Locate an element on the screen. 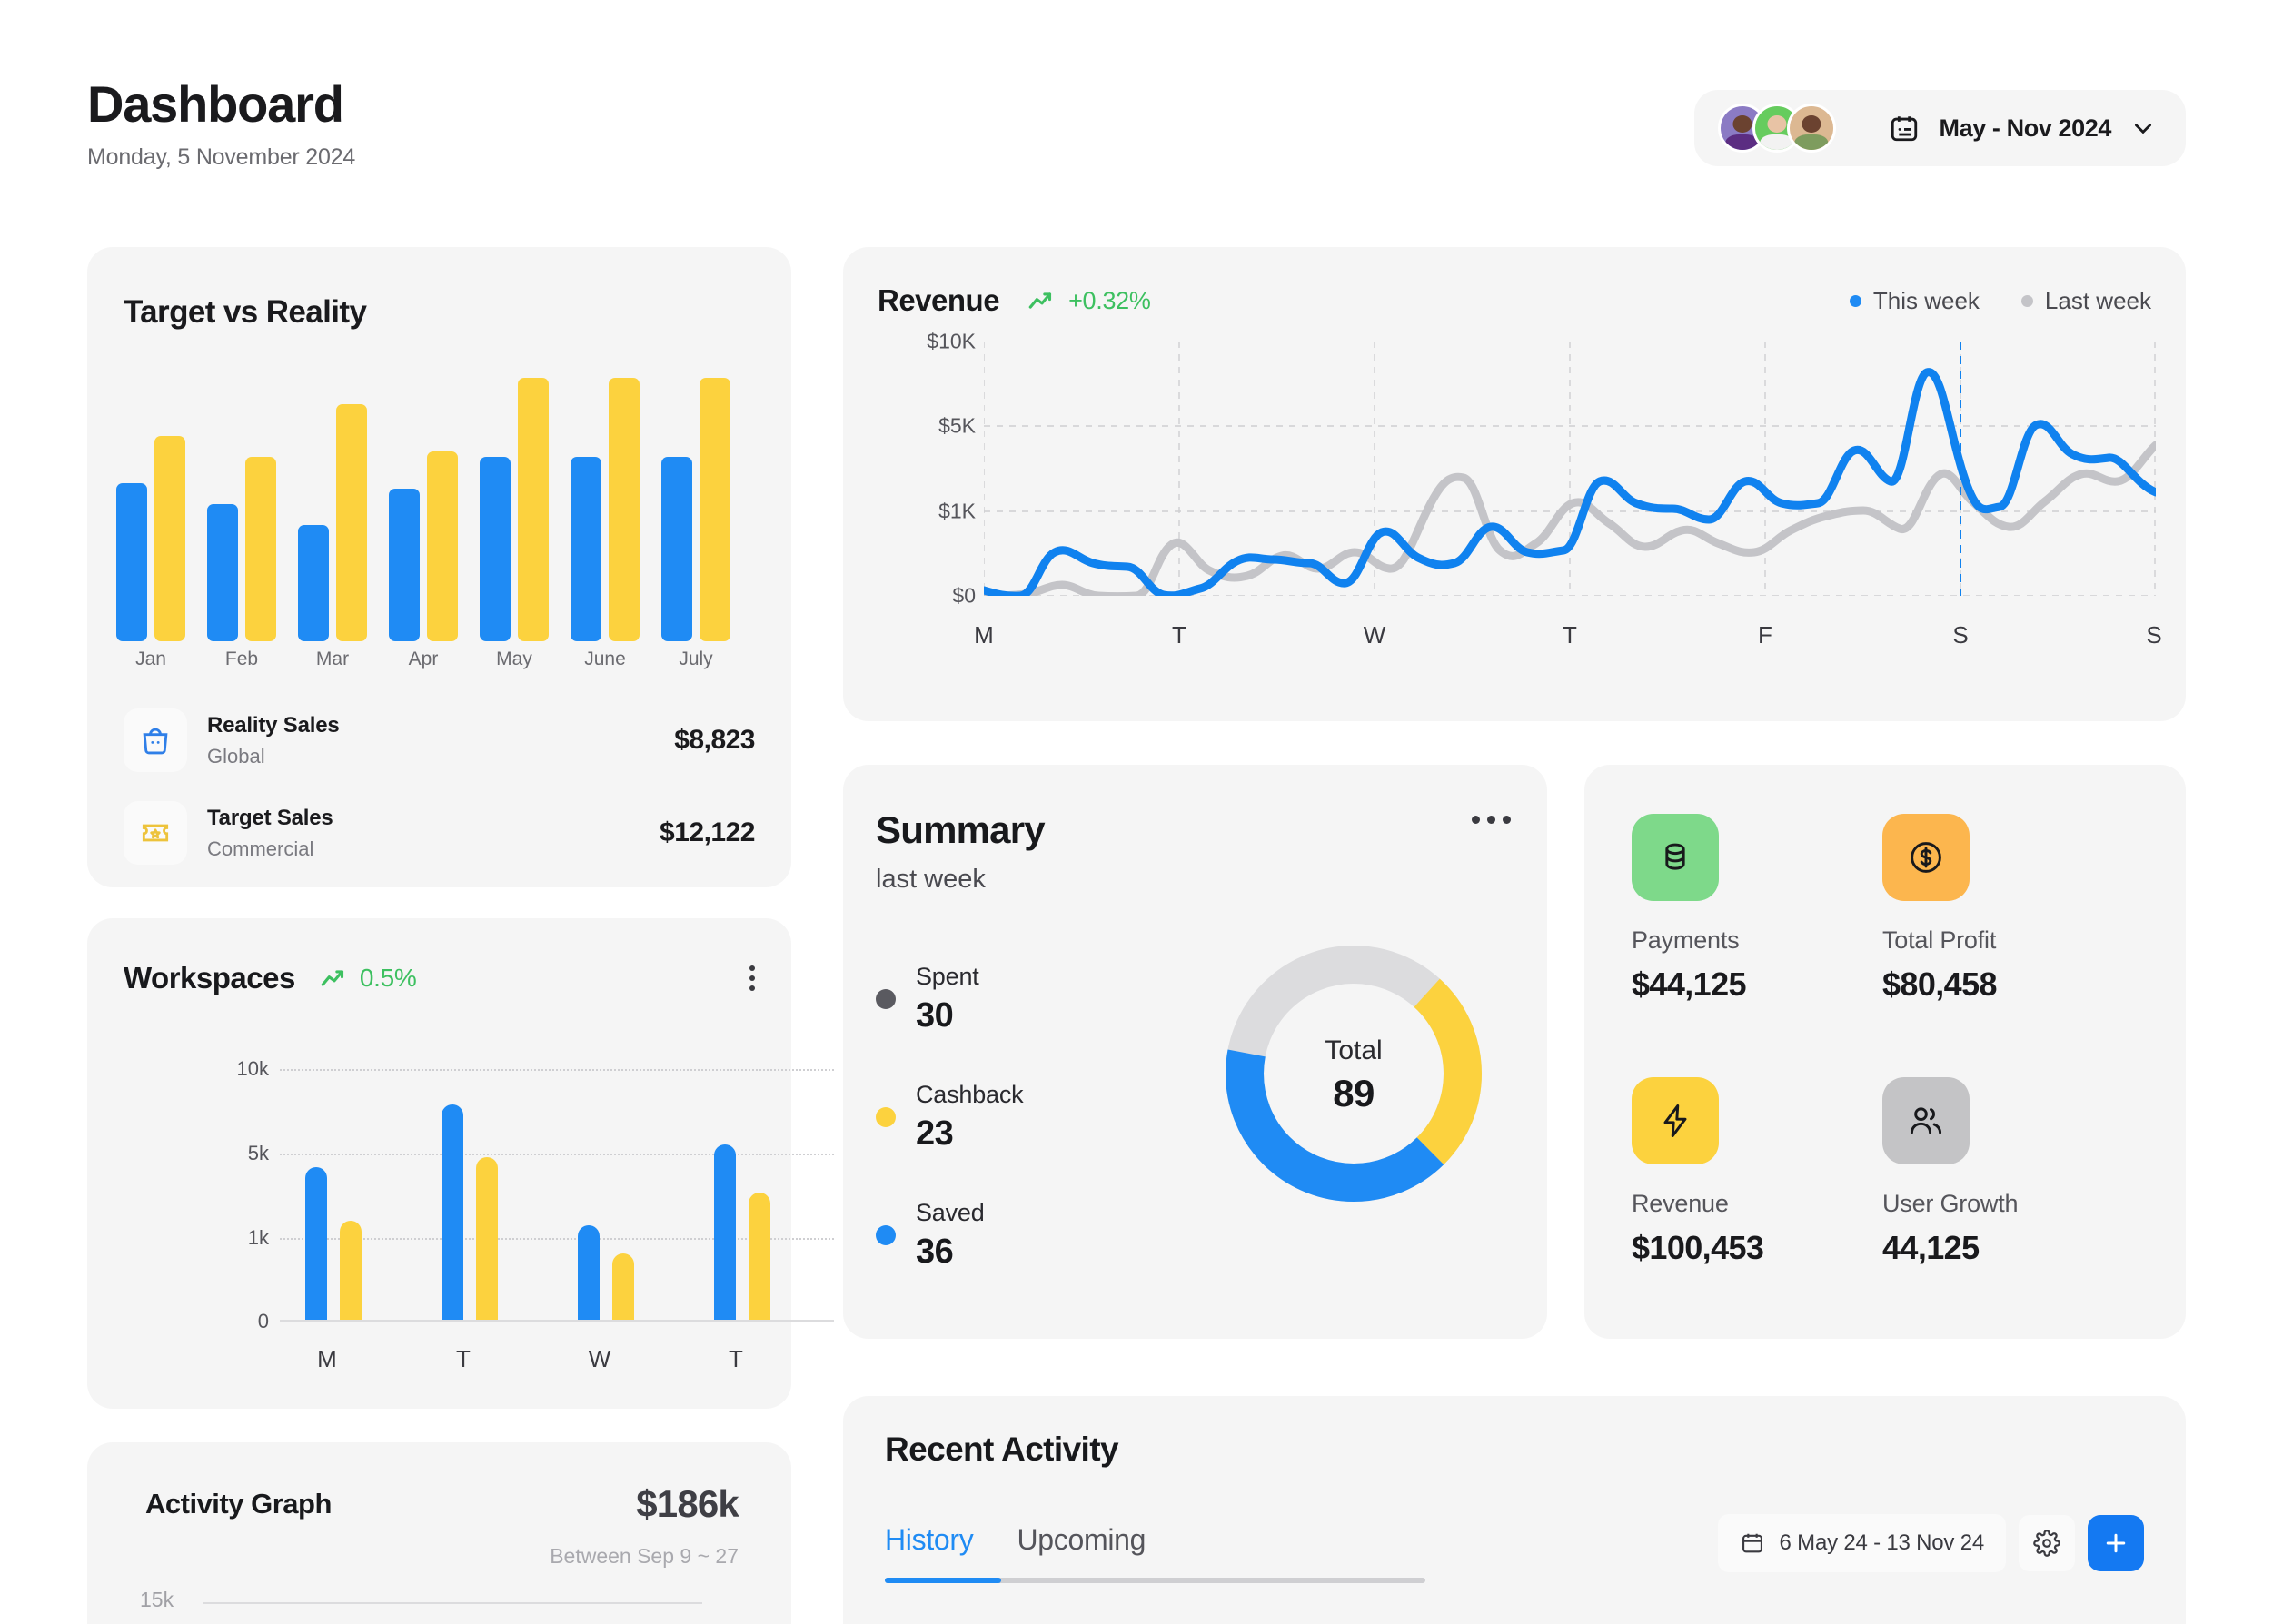 This screenshot has width=2273, height=1624. workspaces-header: Workspaces 0.5% is located at coordinates (442, 978).